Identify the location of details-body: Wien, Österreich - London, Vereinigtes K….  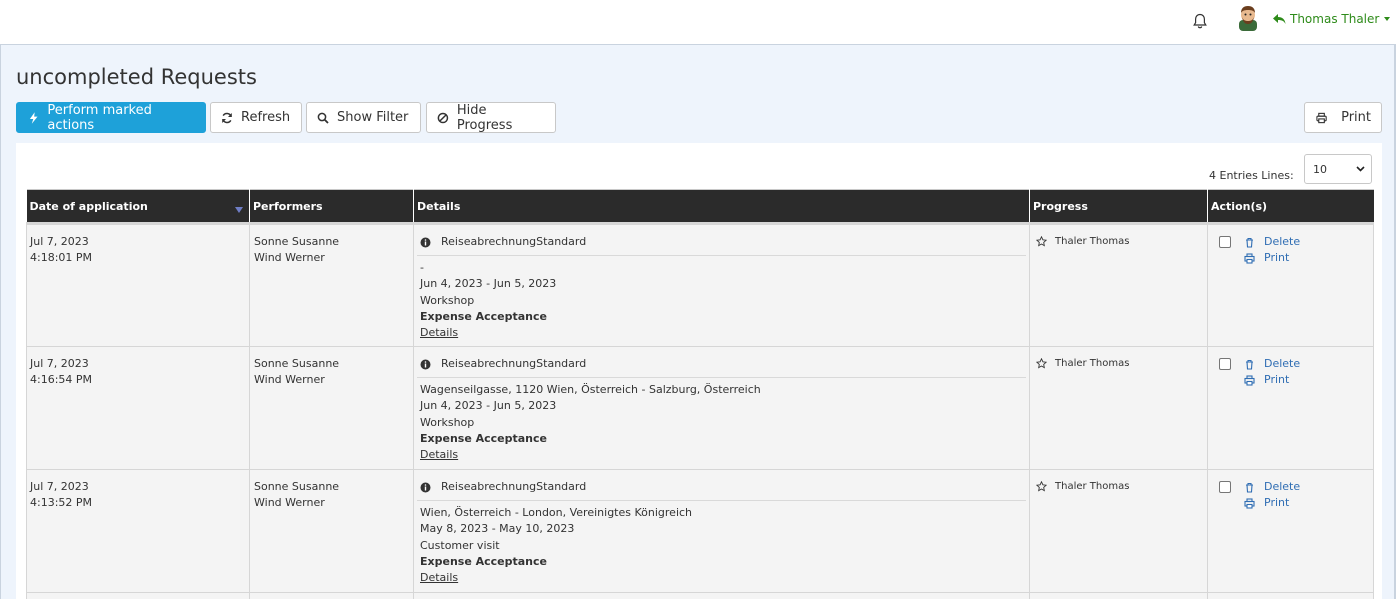
(721, 545).